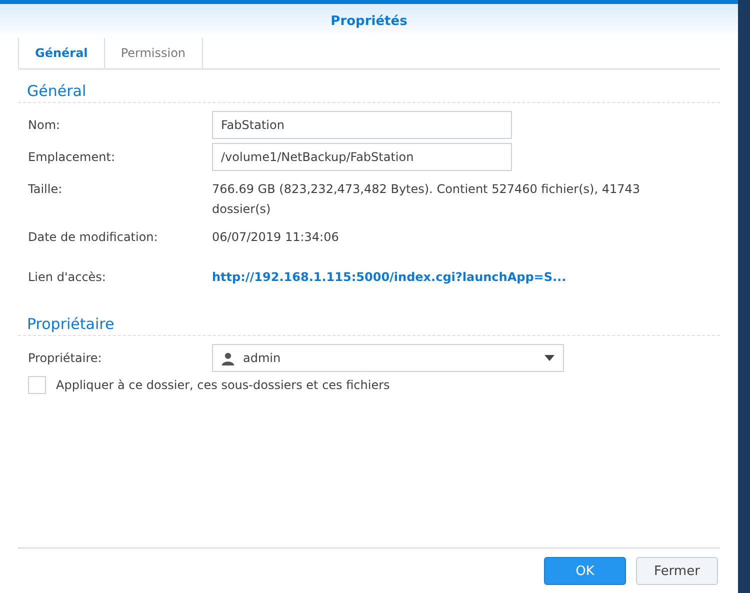 This screenshot has height=593, width=750. I want to click on caret-icon, so click(549, 358).